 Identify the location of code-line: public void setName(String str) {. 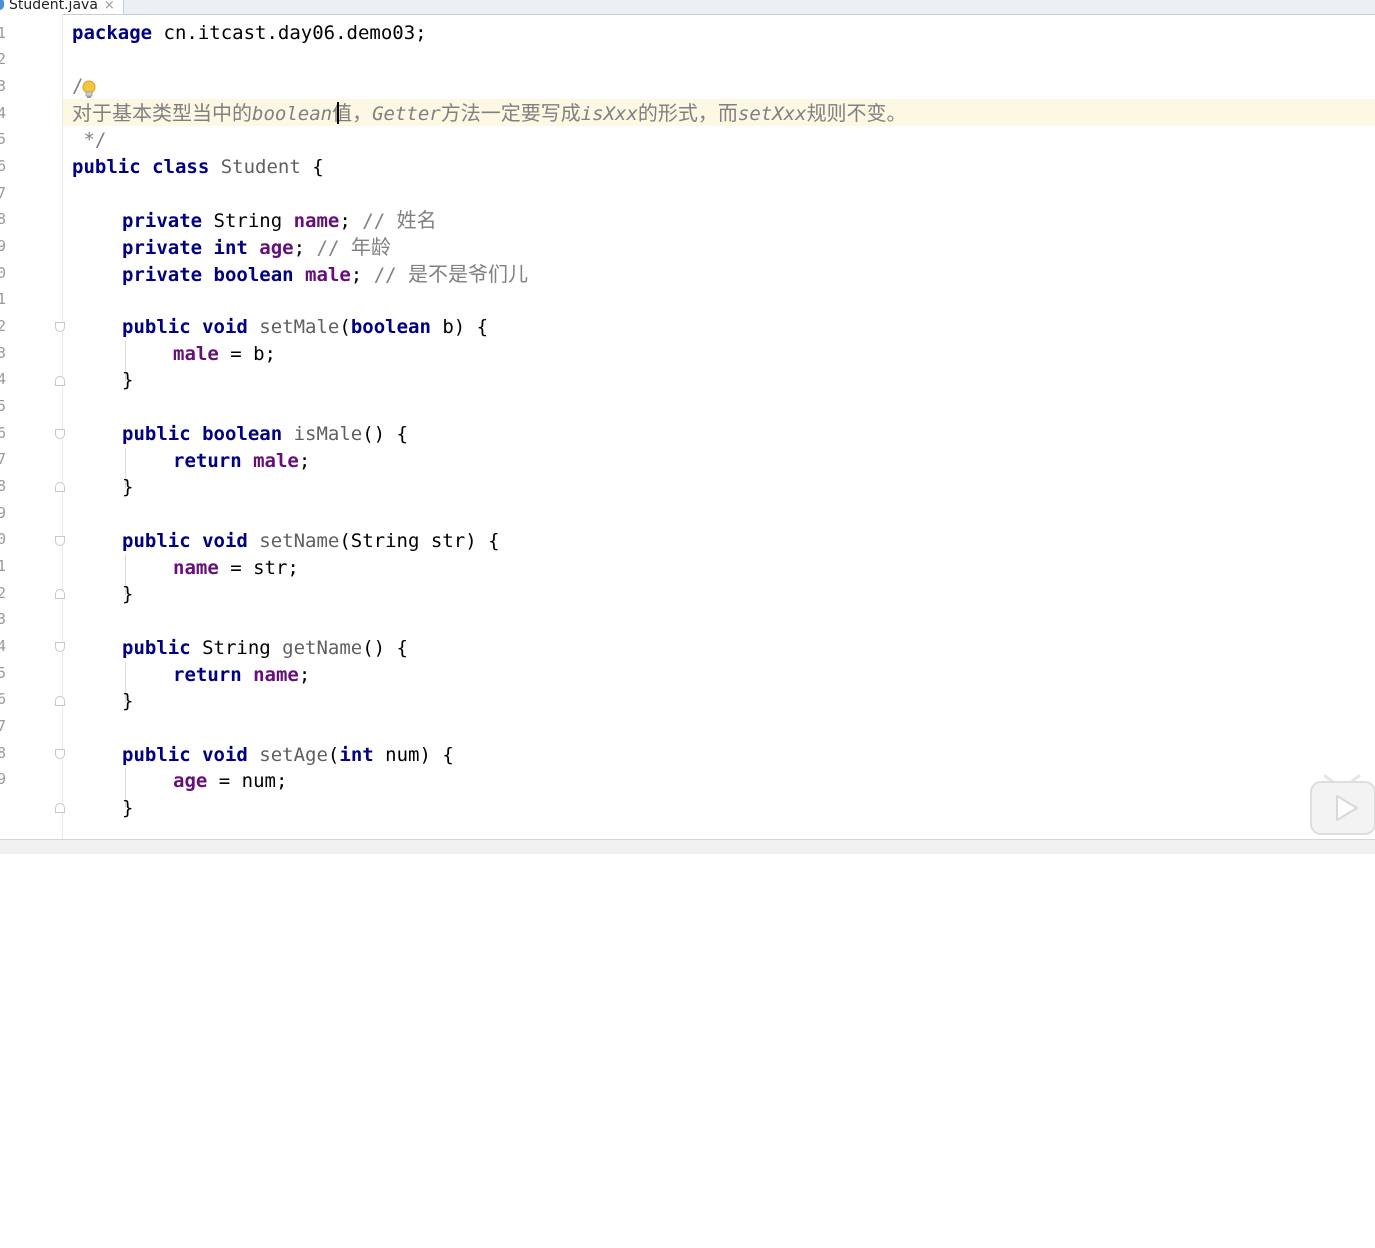
(311, 541).